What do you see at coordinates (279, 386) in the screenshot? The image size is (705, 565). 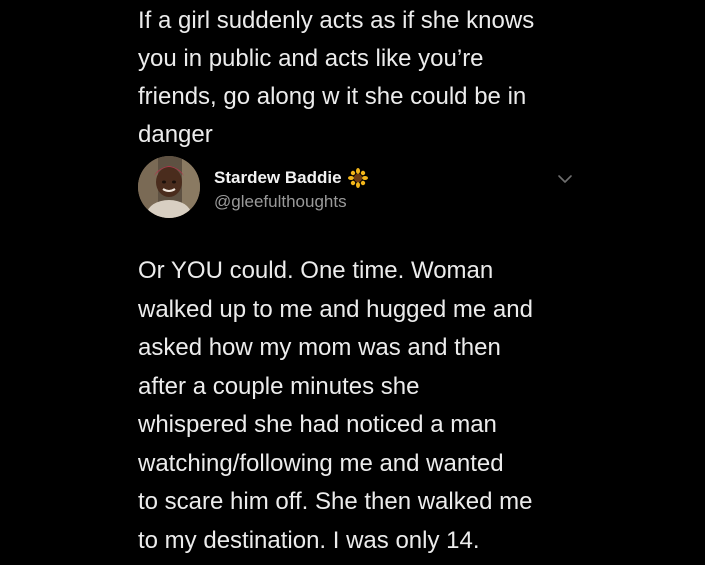 I see `tweet-line: after a couple minutes she` at bounding box center [279, 386].